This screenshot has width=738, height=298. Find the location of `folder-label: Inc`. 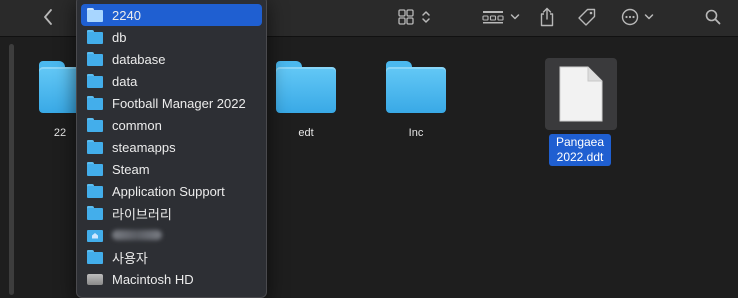

folder-label: Inc is located at coordinates (416, 133).